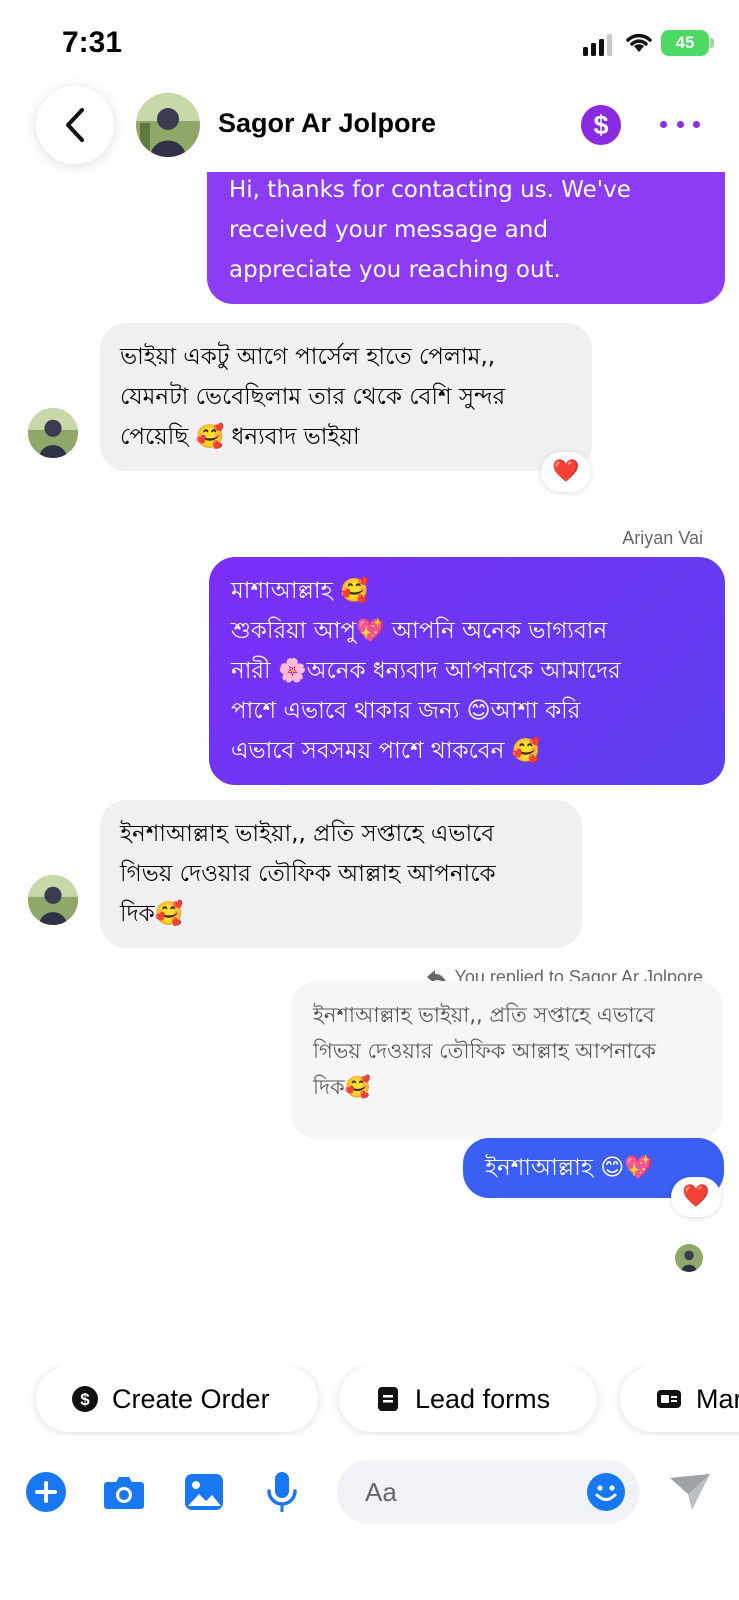 The image size is (739, 1600). Describe the element at coordinates (124, 1492) in the screenshot. I see `camera-icon` at that location.